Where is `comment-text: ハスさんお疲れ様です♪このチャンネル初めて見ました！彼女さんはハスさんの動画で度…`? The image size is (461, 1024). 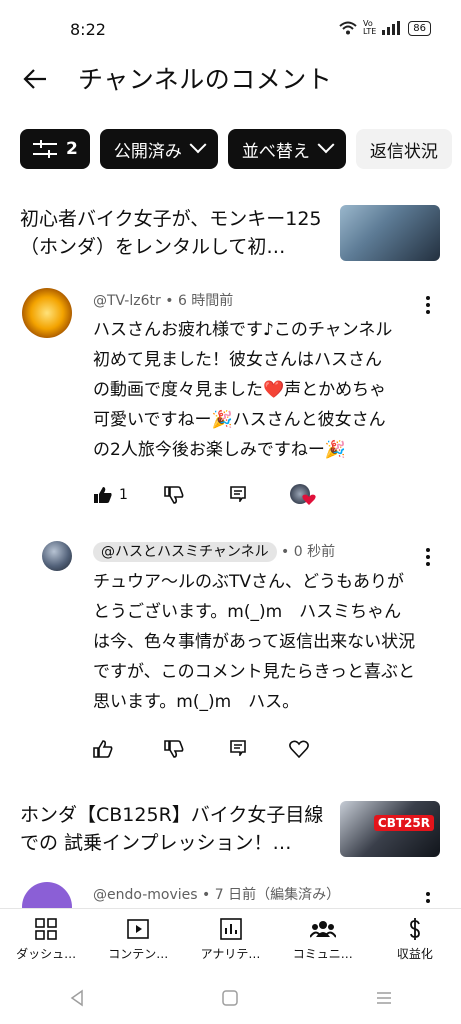
comment-text: ハスさんお疲れ様です♪このチャンネル初めて見ました！彼女さんはハスさんの動画で度… is located at coordinates (243, 390).